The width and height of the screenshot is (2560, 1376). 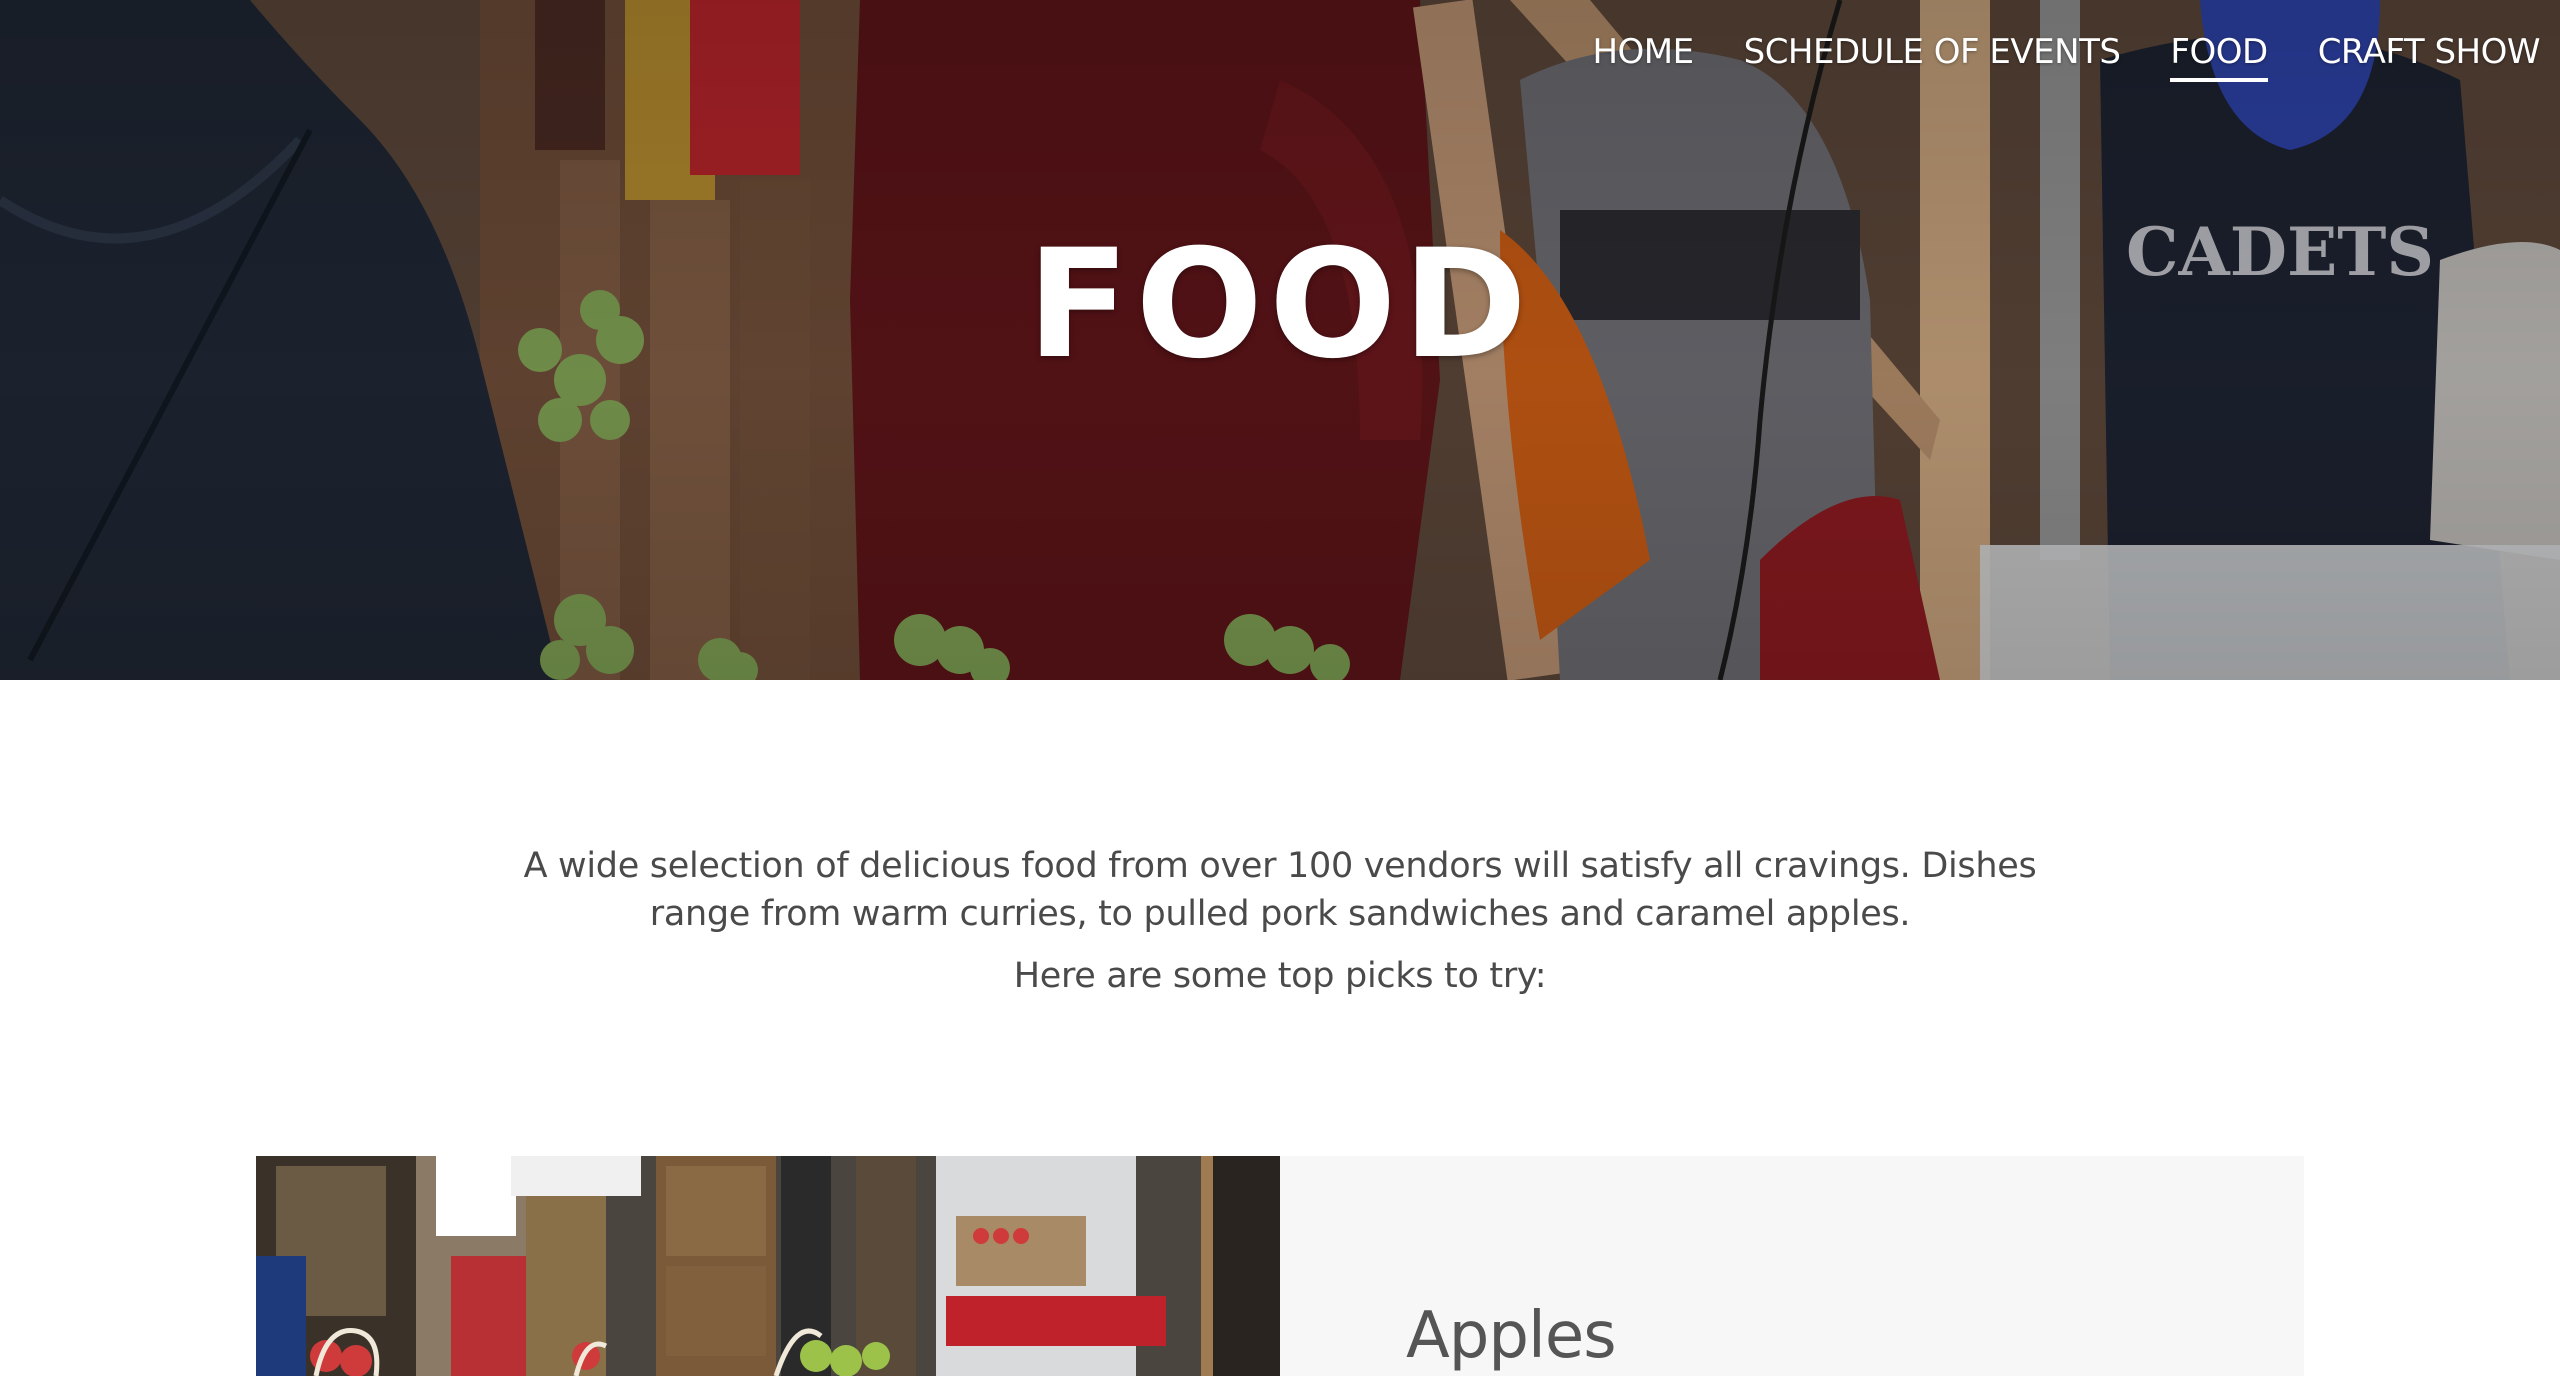 I want to click on food-card-panel: Apples, so click(x=1792, y=1266).